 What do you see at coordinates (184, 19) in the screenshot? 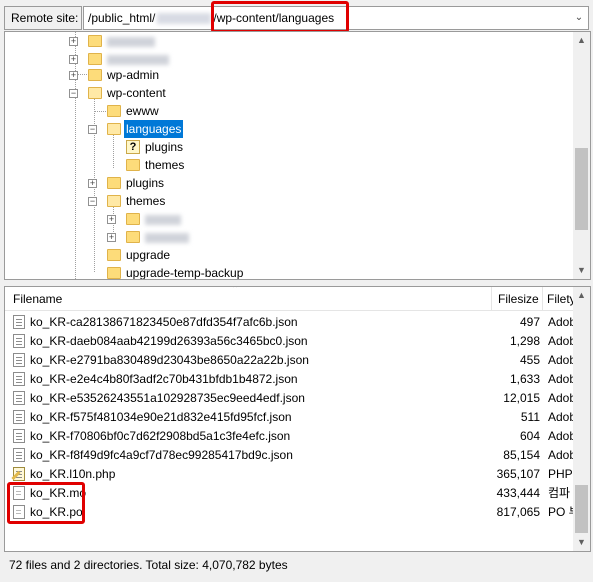
I see `redacted-domain` at bounding box center [184, 19].